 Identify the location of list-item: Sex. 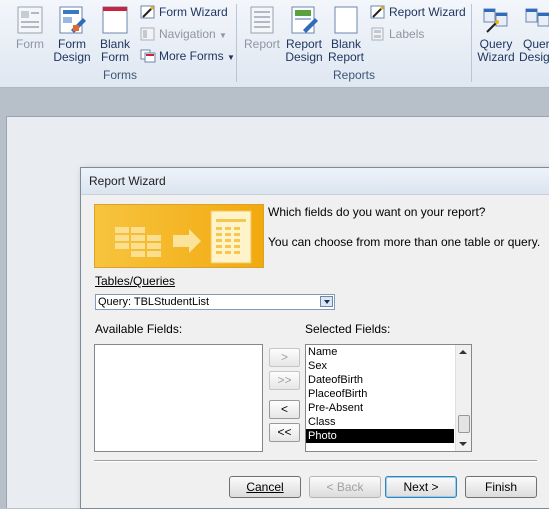
(380, 366).